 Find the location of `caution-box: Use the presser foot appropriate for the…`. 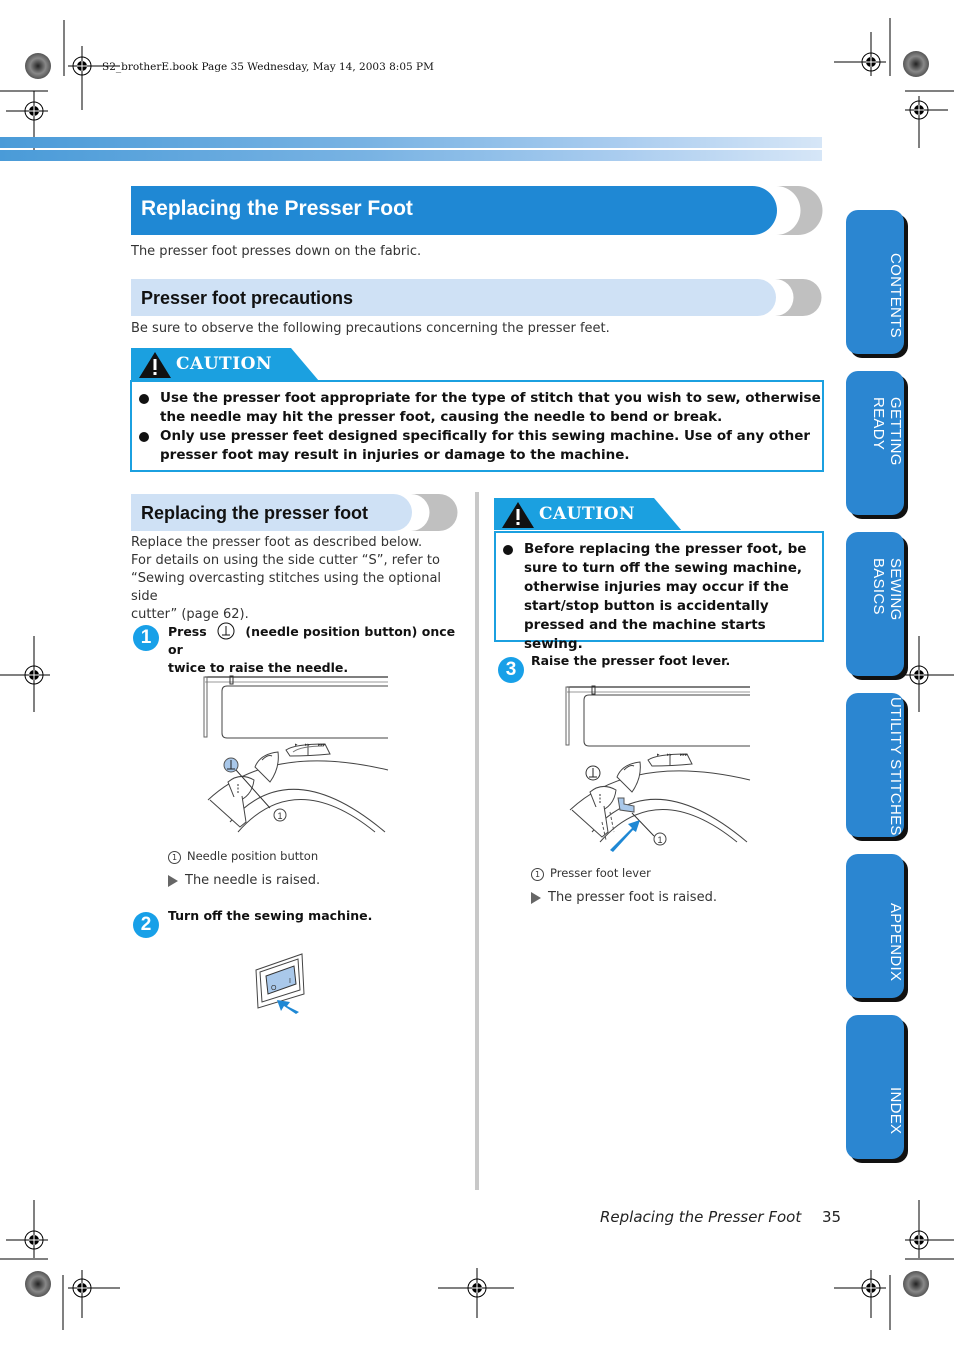

caution-box: Use the presser foot appropriate for the… is located at coordinates (477, 426).